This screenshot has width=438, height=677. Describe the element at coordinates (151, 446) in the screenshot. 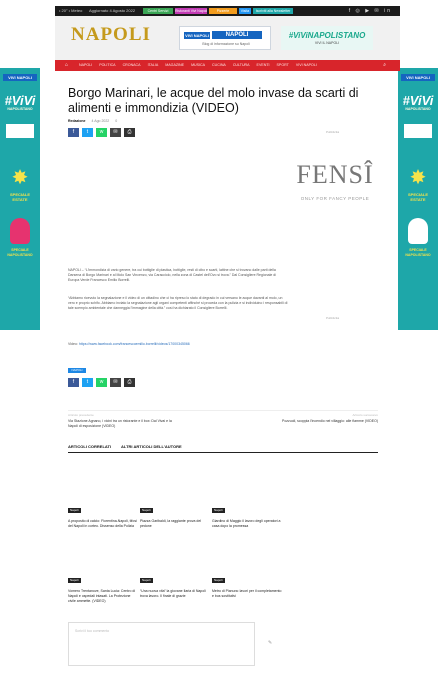

I see `tab-author-articles: ALTRI ARTICOLI DELL'AUTORE` at that location.